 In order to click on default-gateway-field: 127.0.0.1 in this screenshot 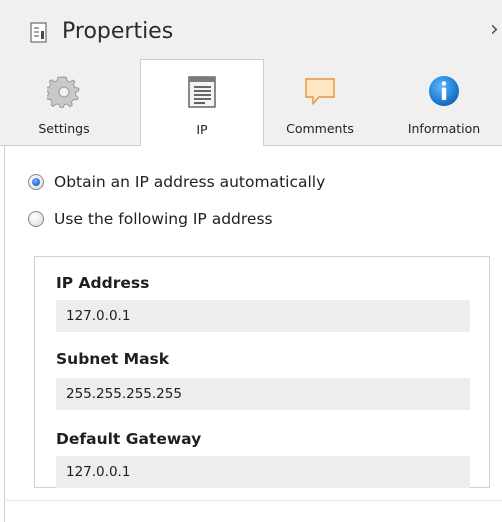, I will do `click(263, 472)`.